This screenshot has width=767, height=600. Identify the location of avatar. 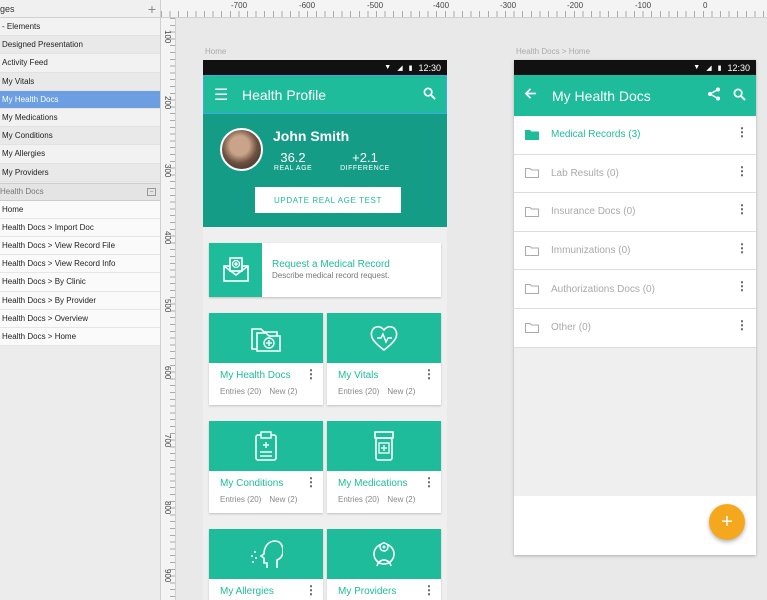
(241, 149).